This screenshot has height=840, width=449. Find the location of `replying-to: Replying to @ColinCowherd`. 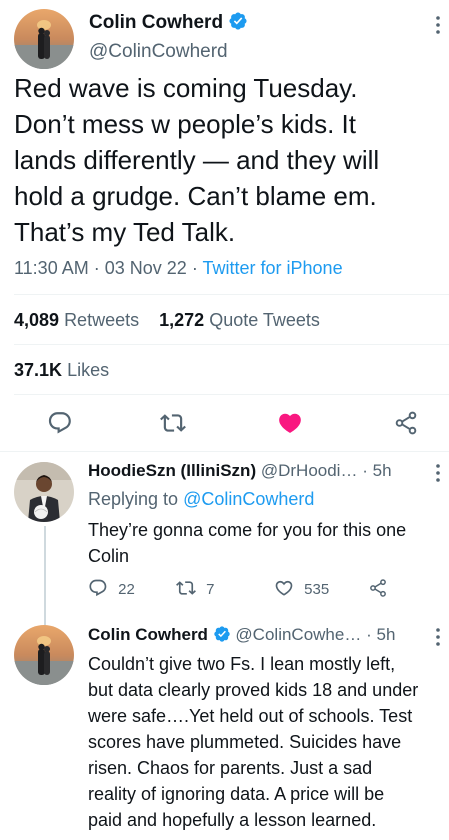

replying-to: Replying to @ColinCowherd is located at coordinates (201, 499).